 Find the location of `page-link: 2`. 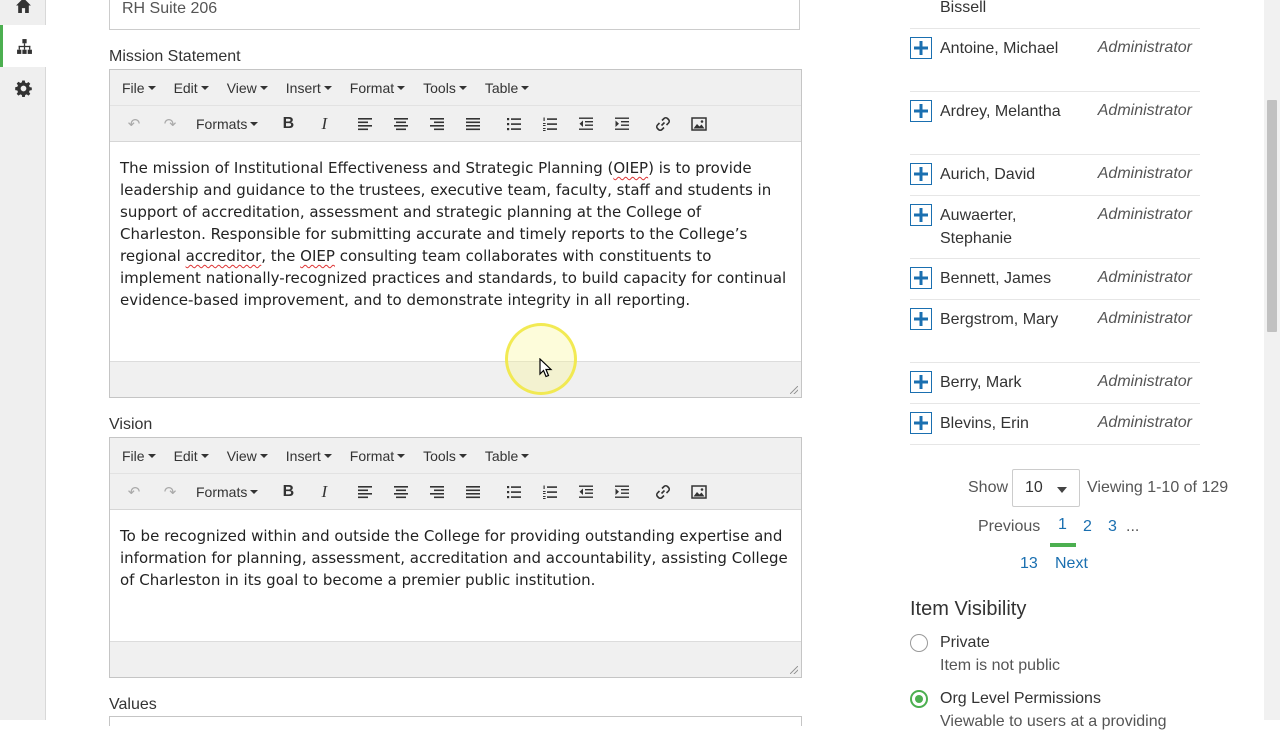

page-link: 2 is located at coordinates (1087, 527).